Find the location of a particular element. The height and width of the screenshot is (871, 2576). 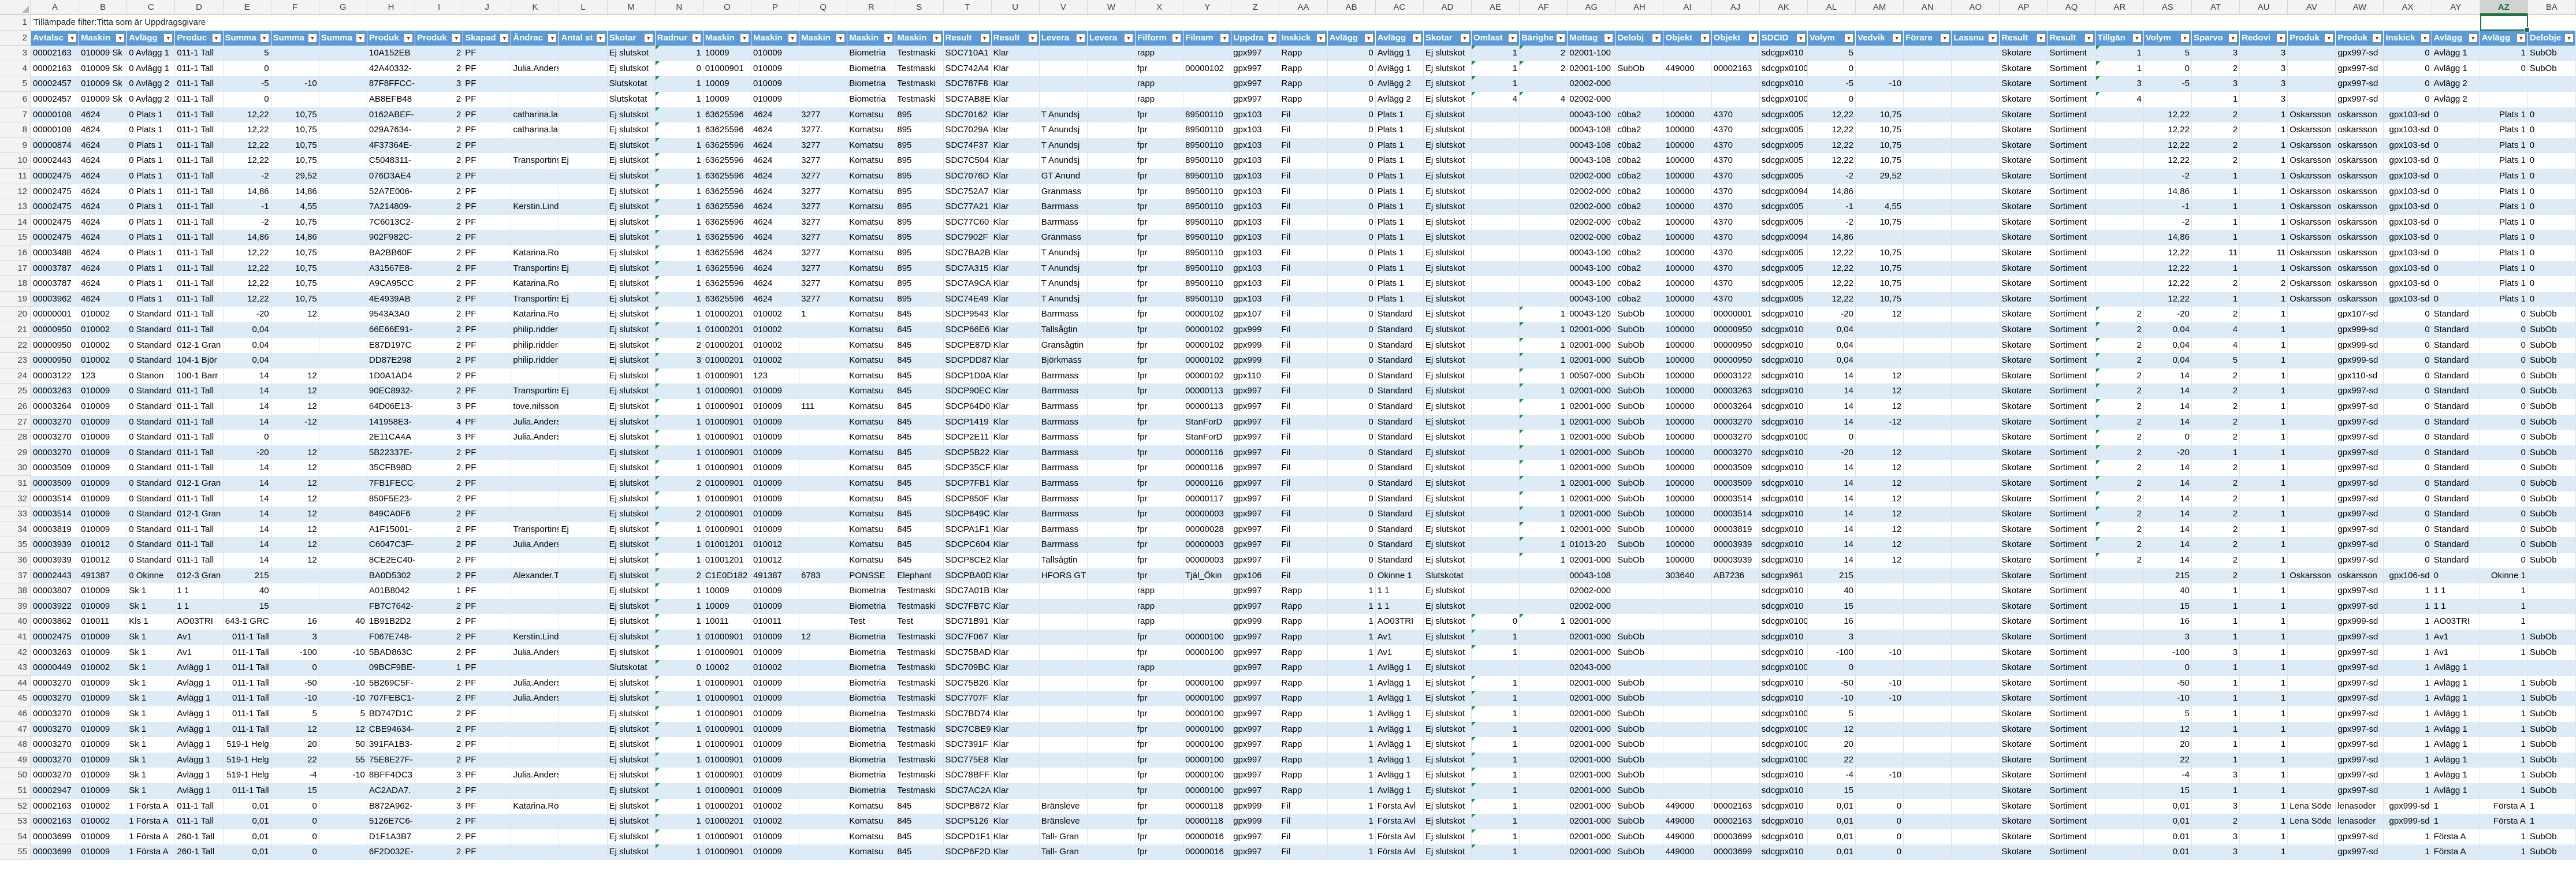

table-cell: 7FB1FECC- is located at coordinates (391, 484).